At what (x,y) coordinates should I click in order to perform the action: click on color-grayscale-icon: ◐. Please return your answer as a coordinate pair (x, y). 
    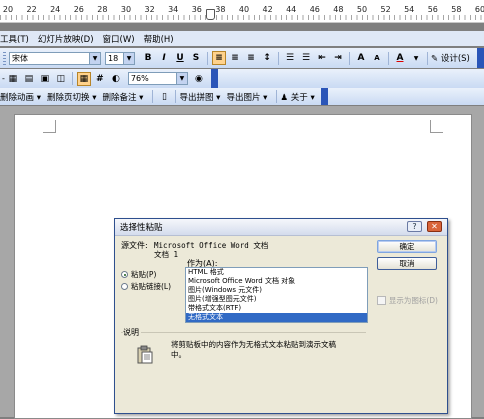
    Looking at the image, I should click on (116, 79).